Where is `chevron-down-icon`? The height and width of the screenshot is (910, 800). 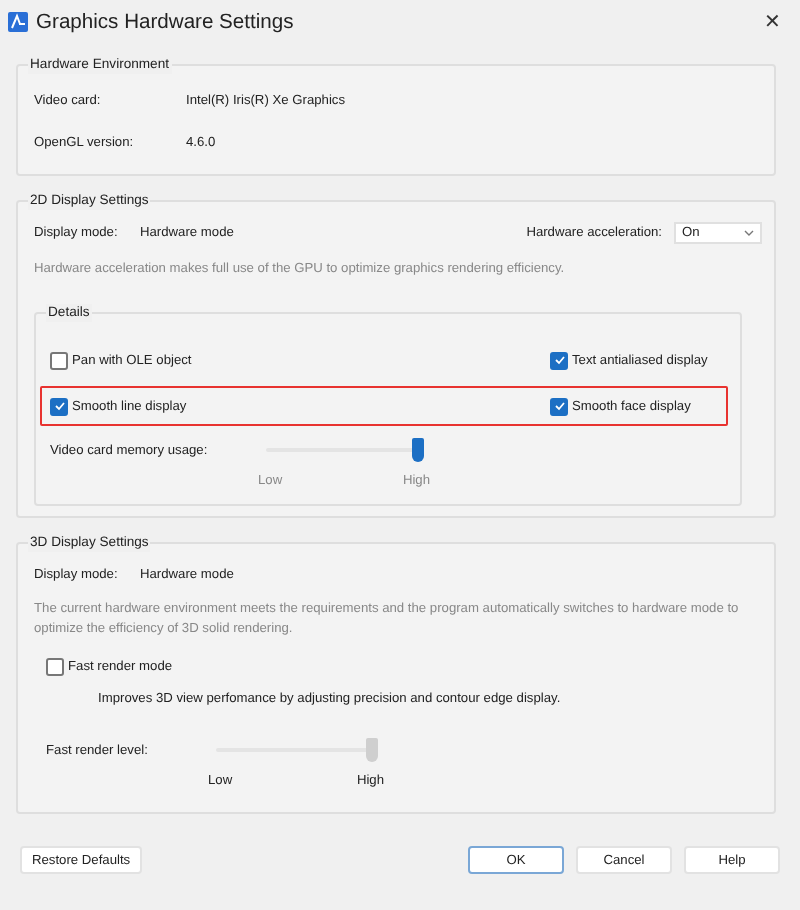 chevron-down-icon is located at coordinates (749, 233).